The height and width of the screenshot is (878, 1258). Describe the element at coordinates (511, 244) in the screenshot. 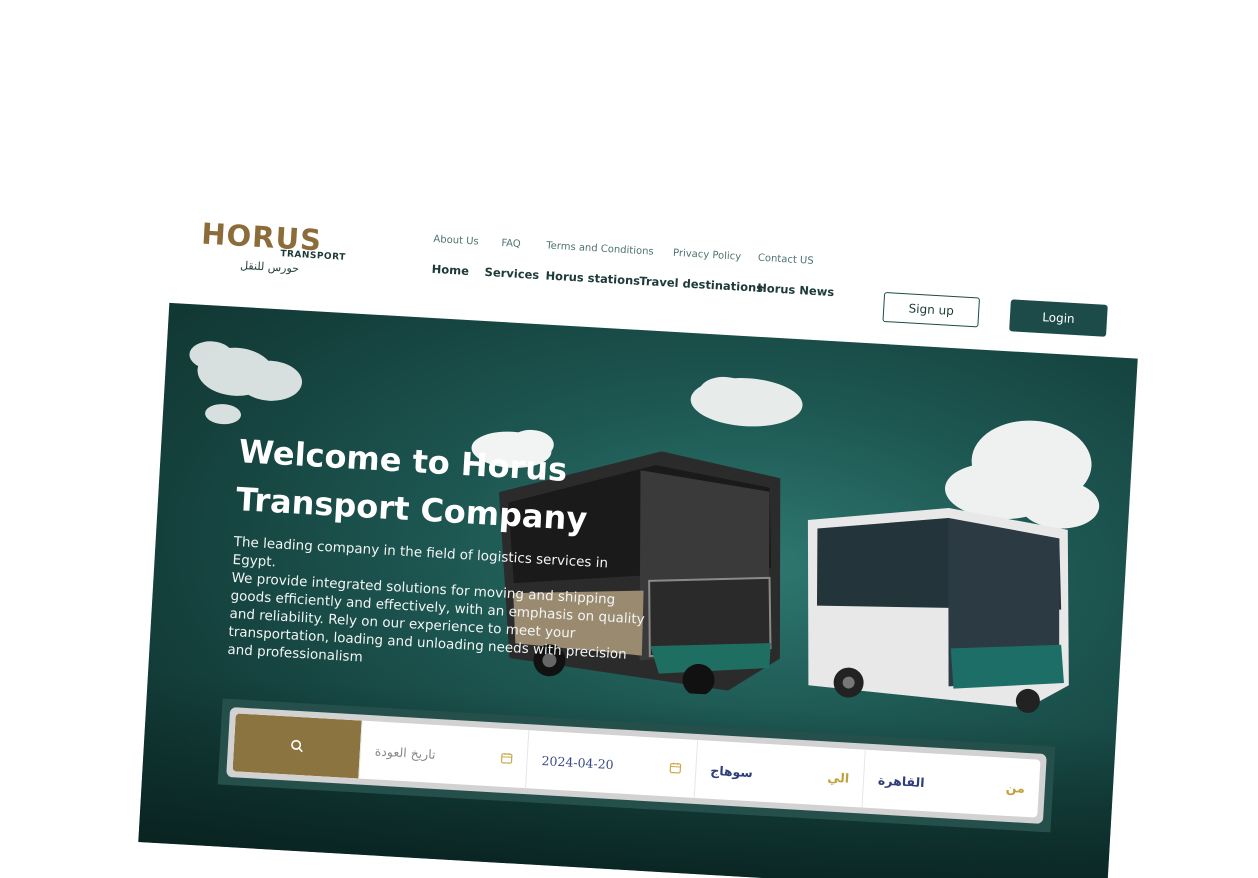

I see `nav-faq: FAQ` at that location.